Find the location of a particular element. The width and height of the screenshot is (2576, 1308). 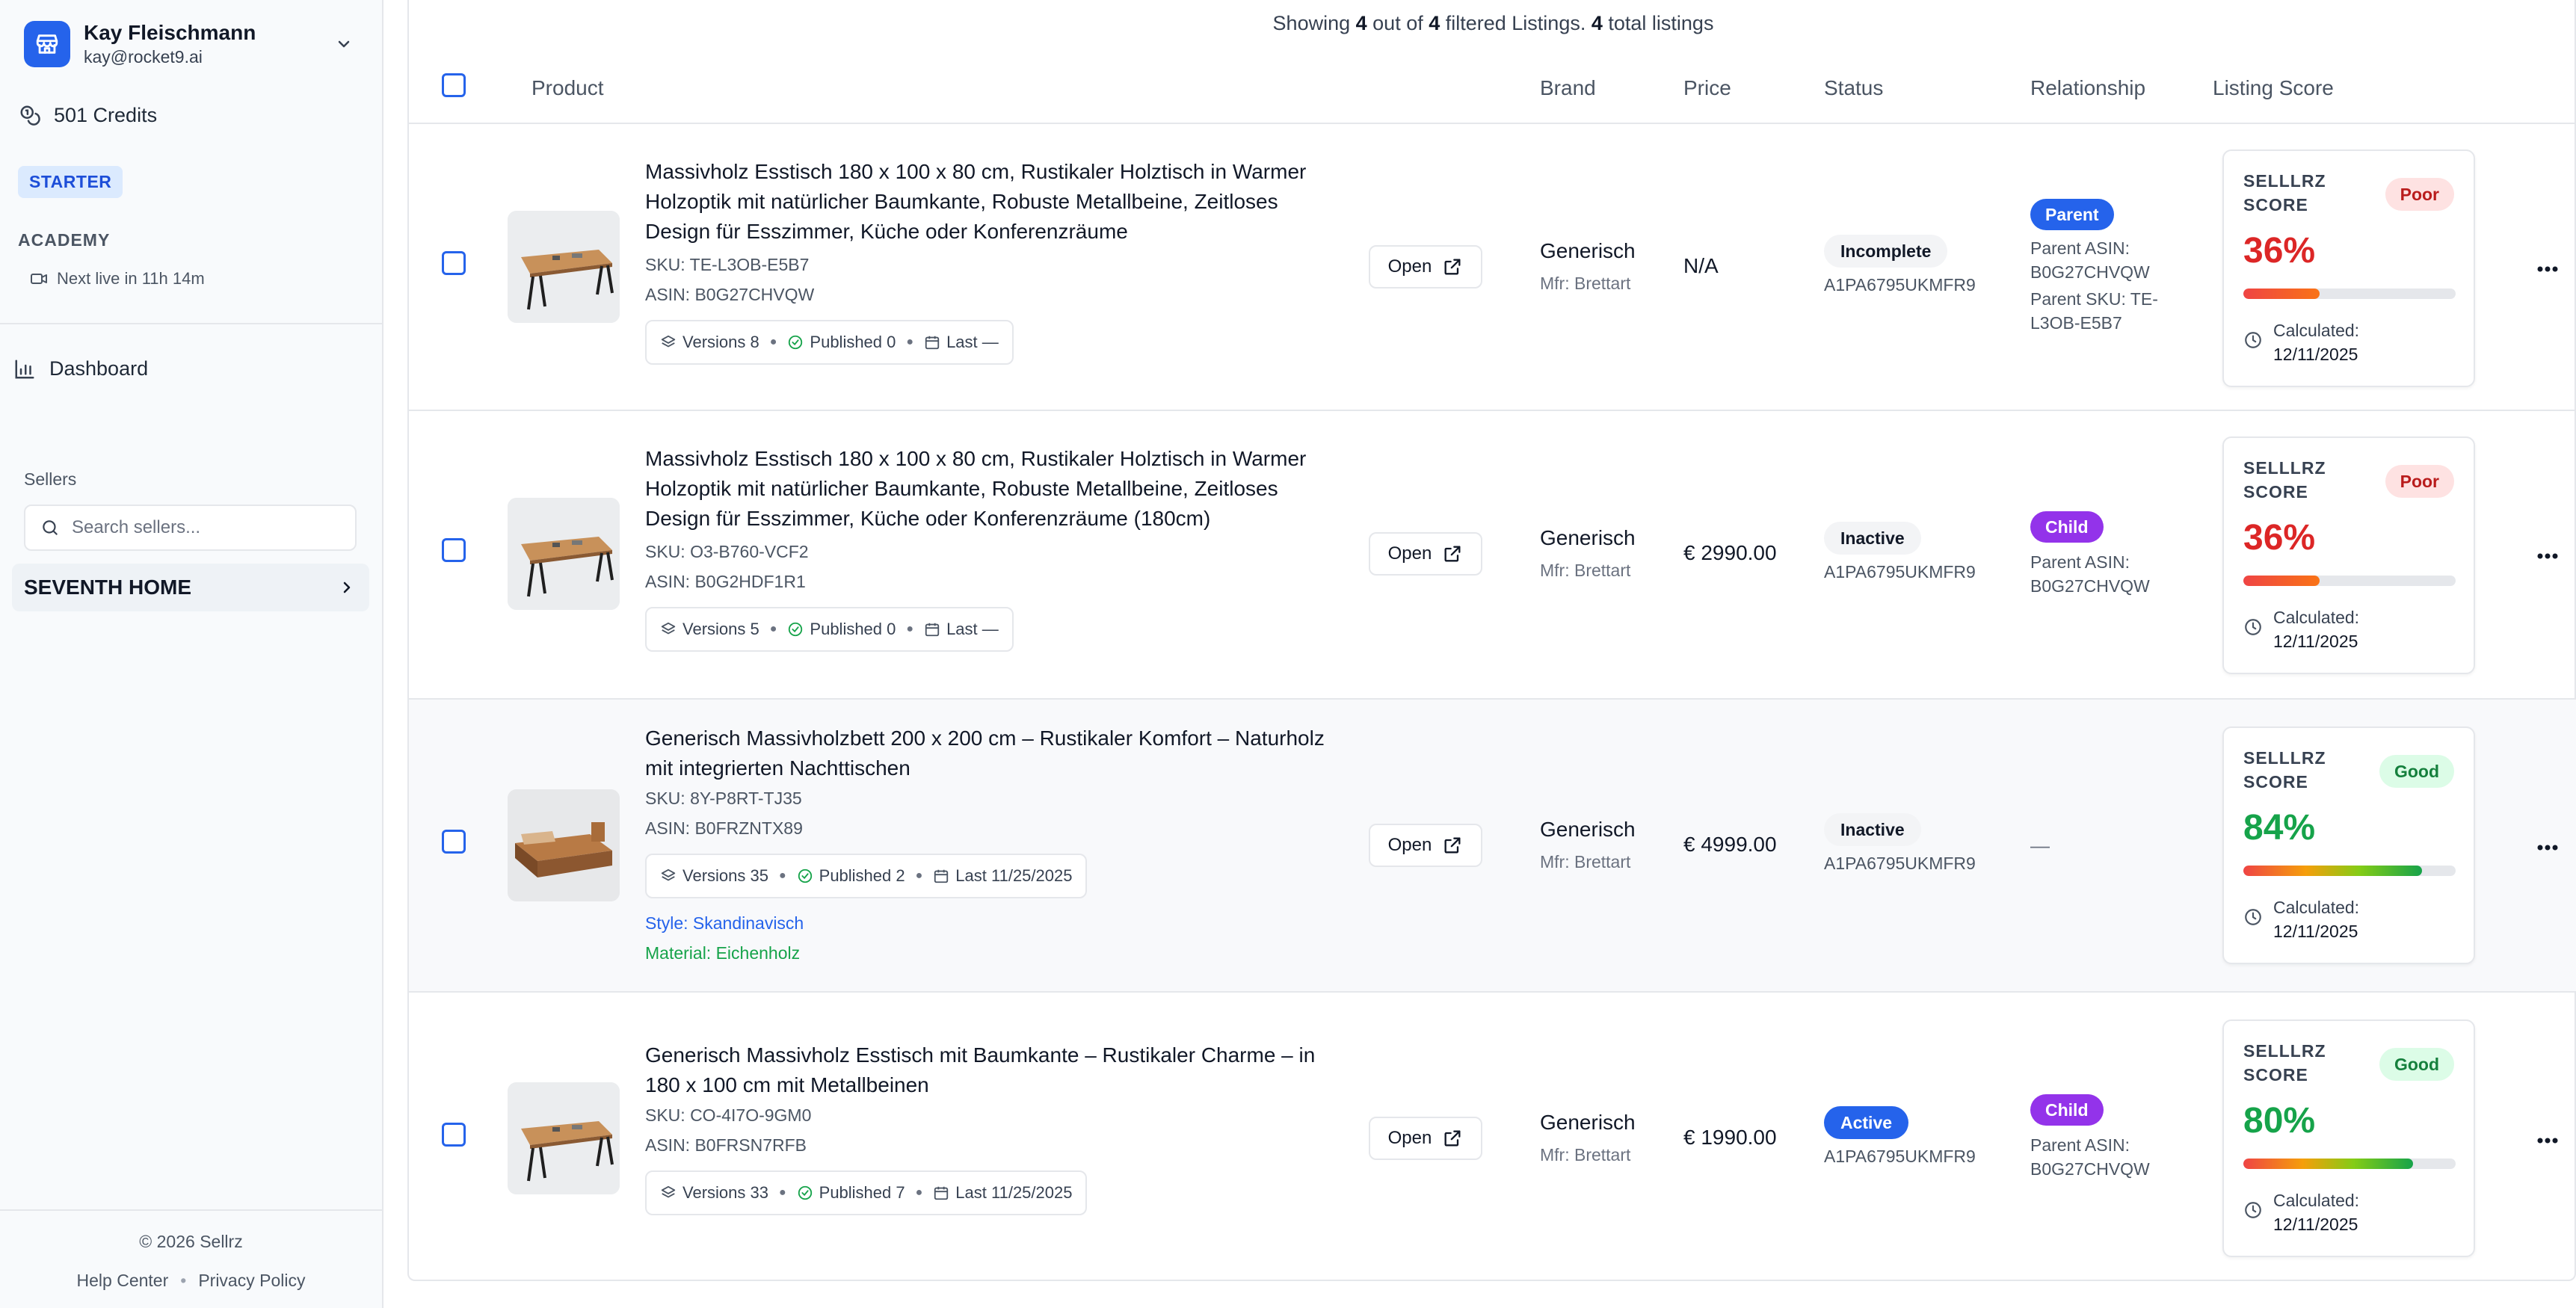

product-sku: SKU: 8Y-P8RT-TJ35 is located at coordinates (723, 798).